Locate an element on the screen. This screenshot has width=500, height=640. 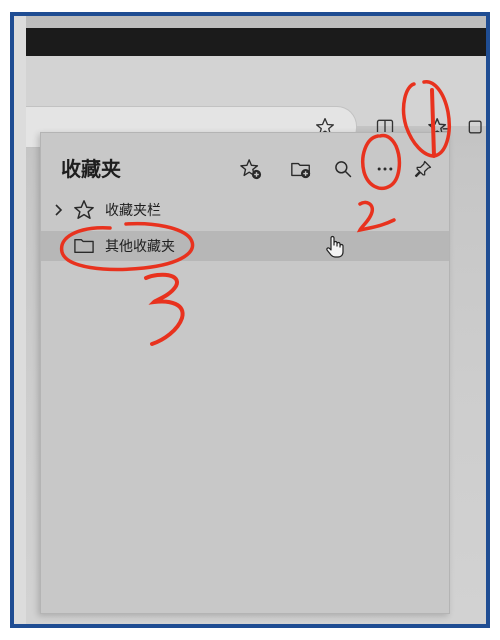
more-options-button is located at coordinates (385, 169).